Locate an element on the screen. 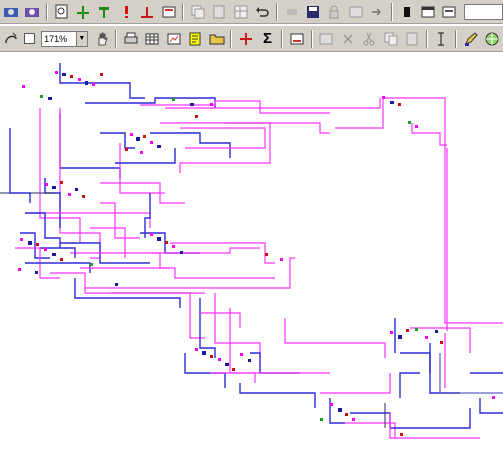 The height and width of the screenshot is (449, 503). grid-icon is located at coordinates (326, 39).